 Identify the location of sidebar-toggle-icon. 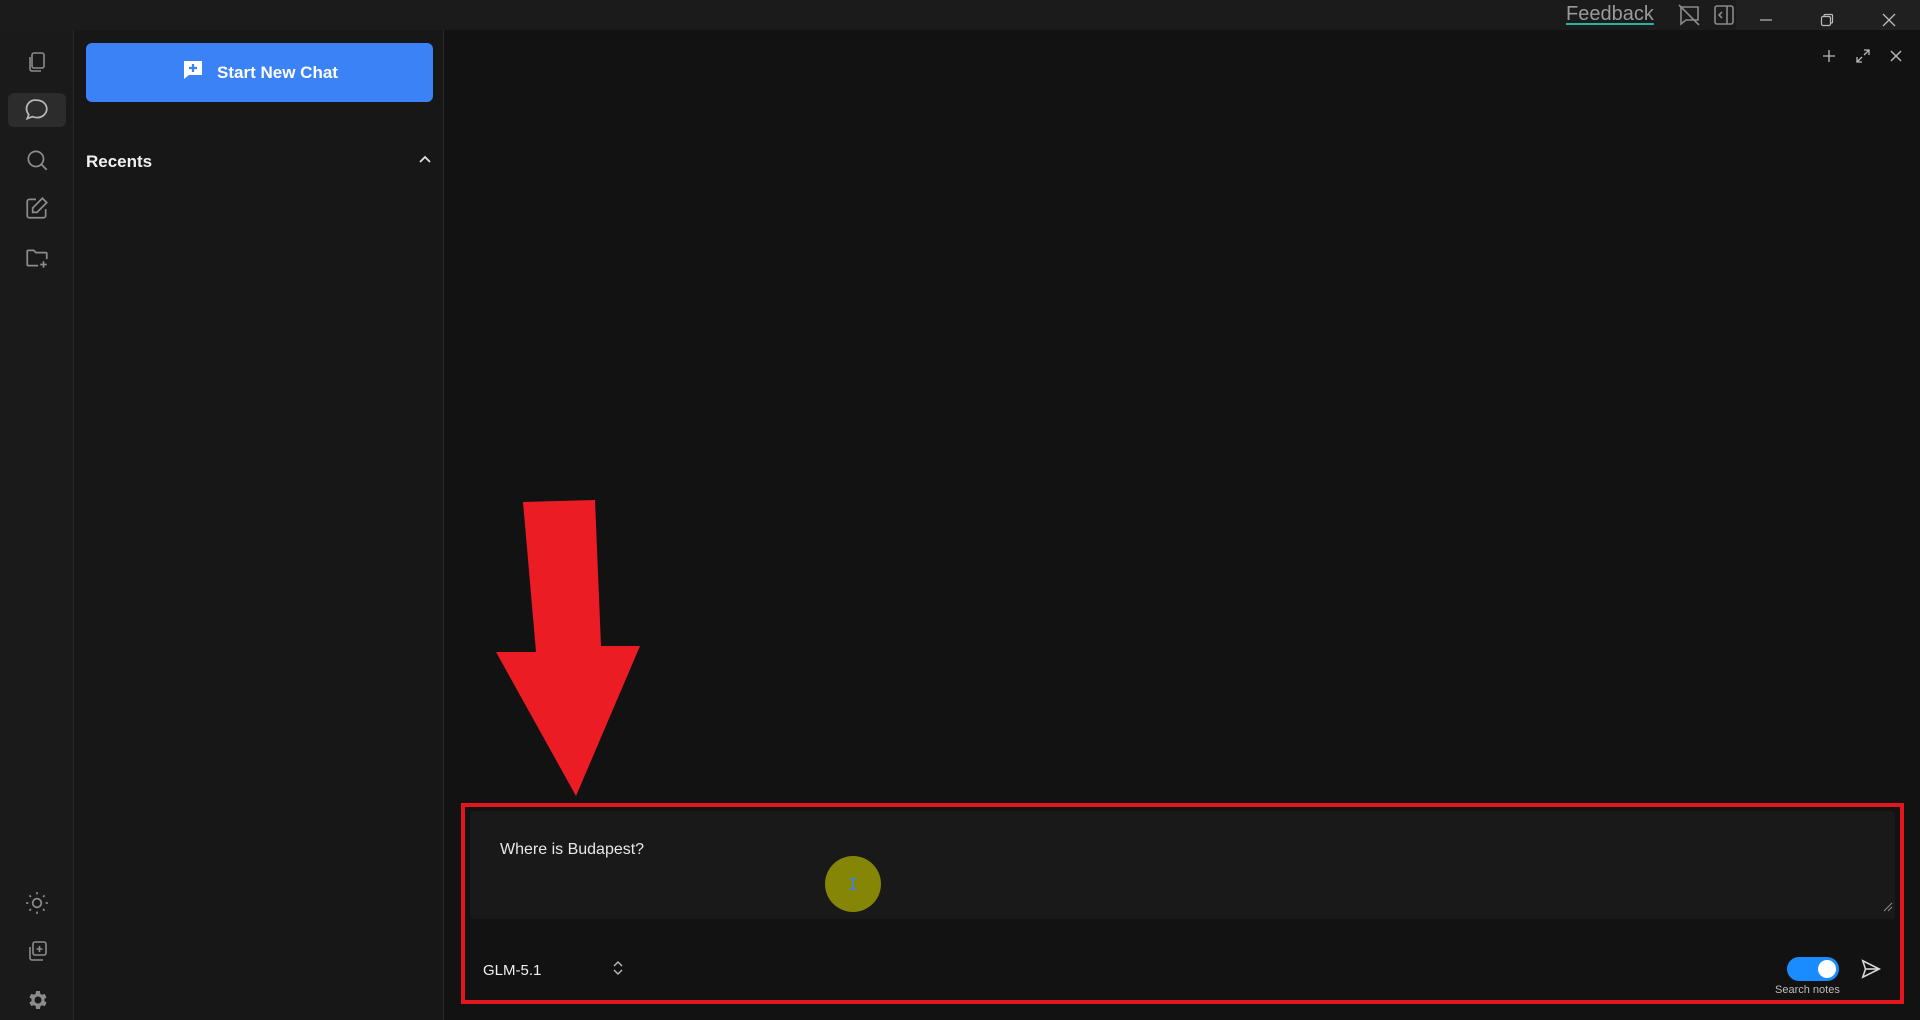
(1724, 15).